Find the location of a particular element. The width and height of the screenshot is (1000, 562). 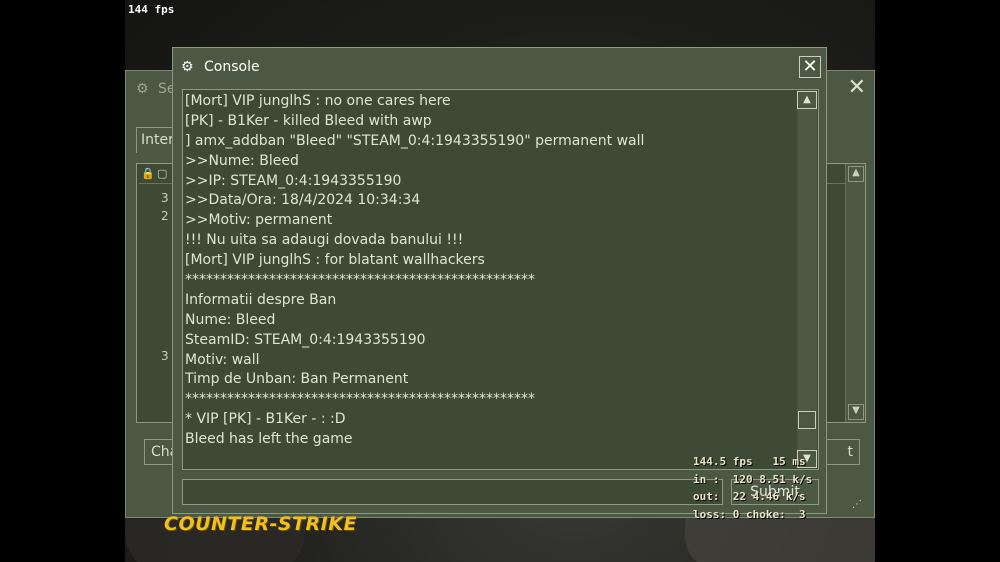

net-graph-line: out: 22 4.46 k/s is located at coordinates (749, 496).